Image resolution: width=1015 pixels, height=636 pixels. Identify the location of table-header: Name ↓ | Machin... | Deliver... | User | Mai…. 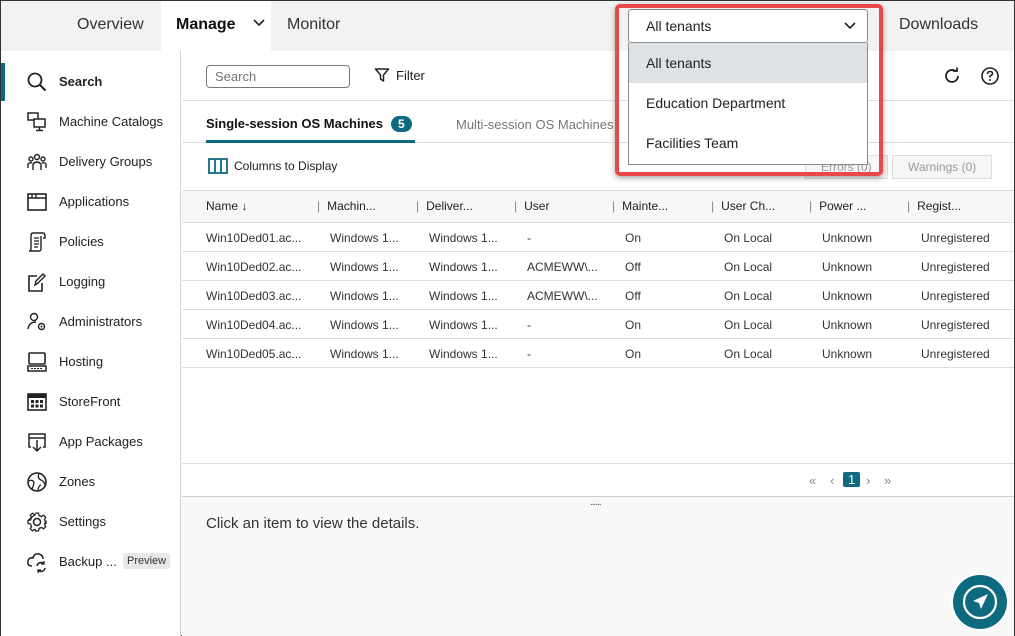
(598, 207).